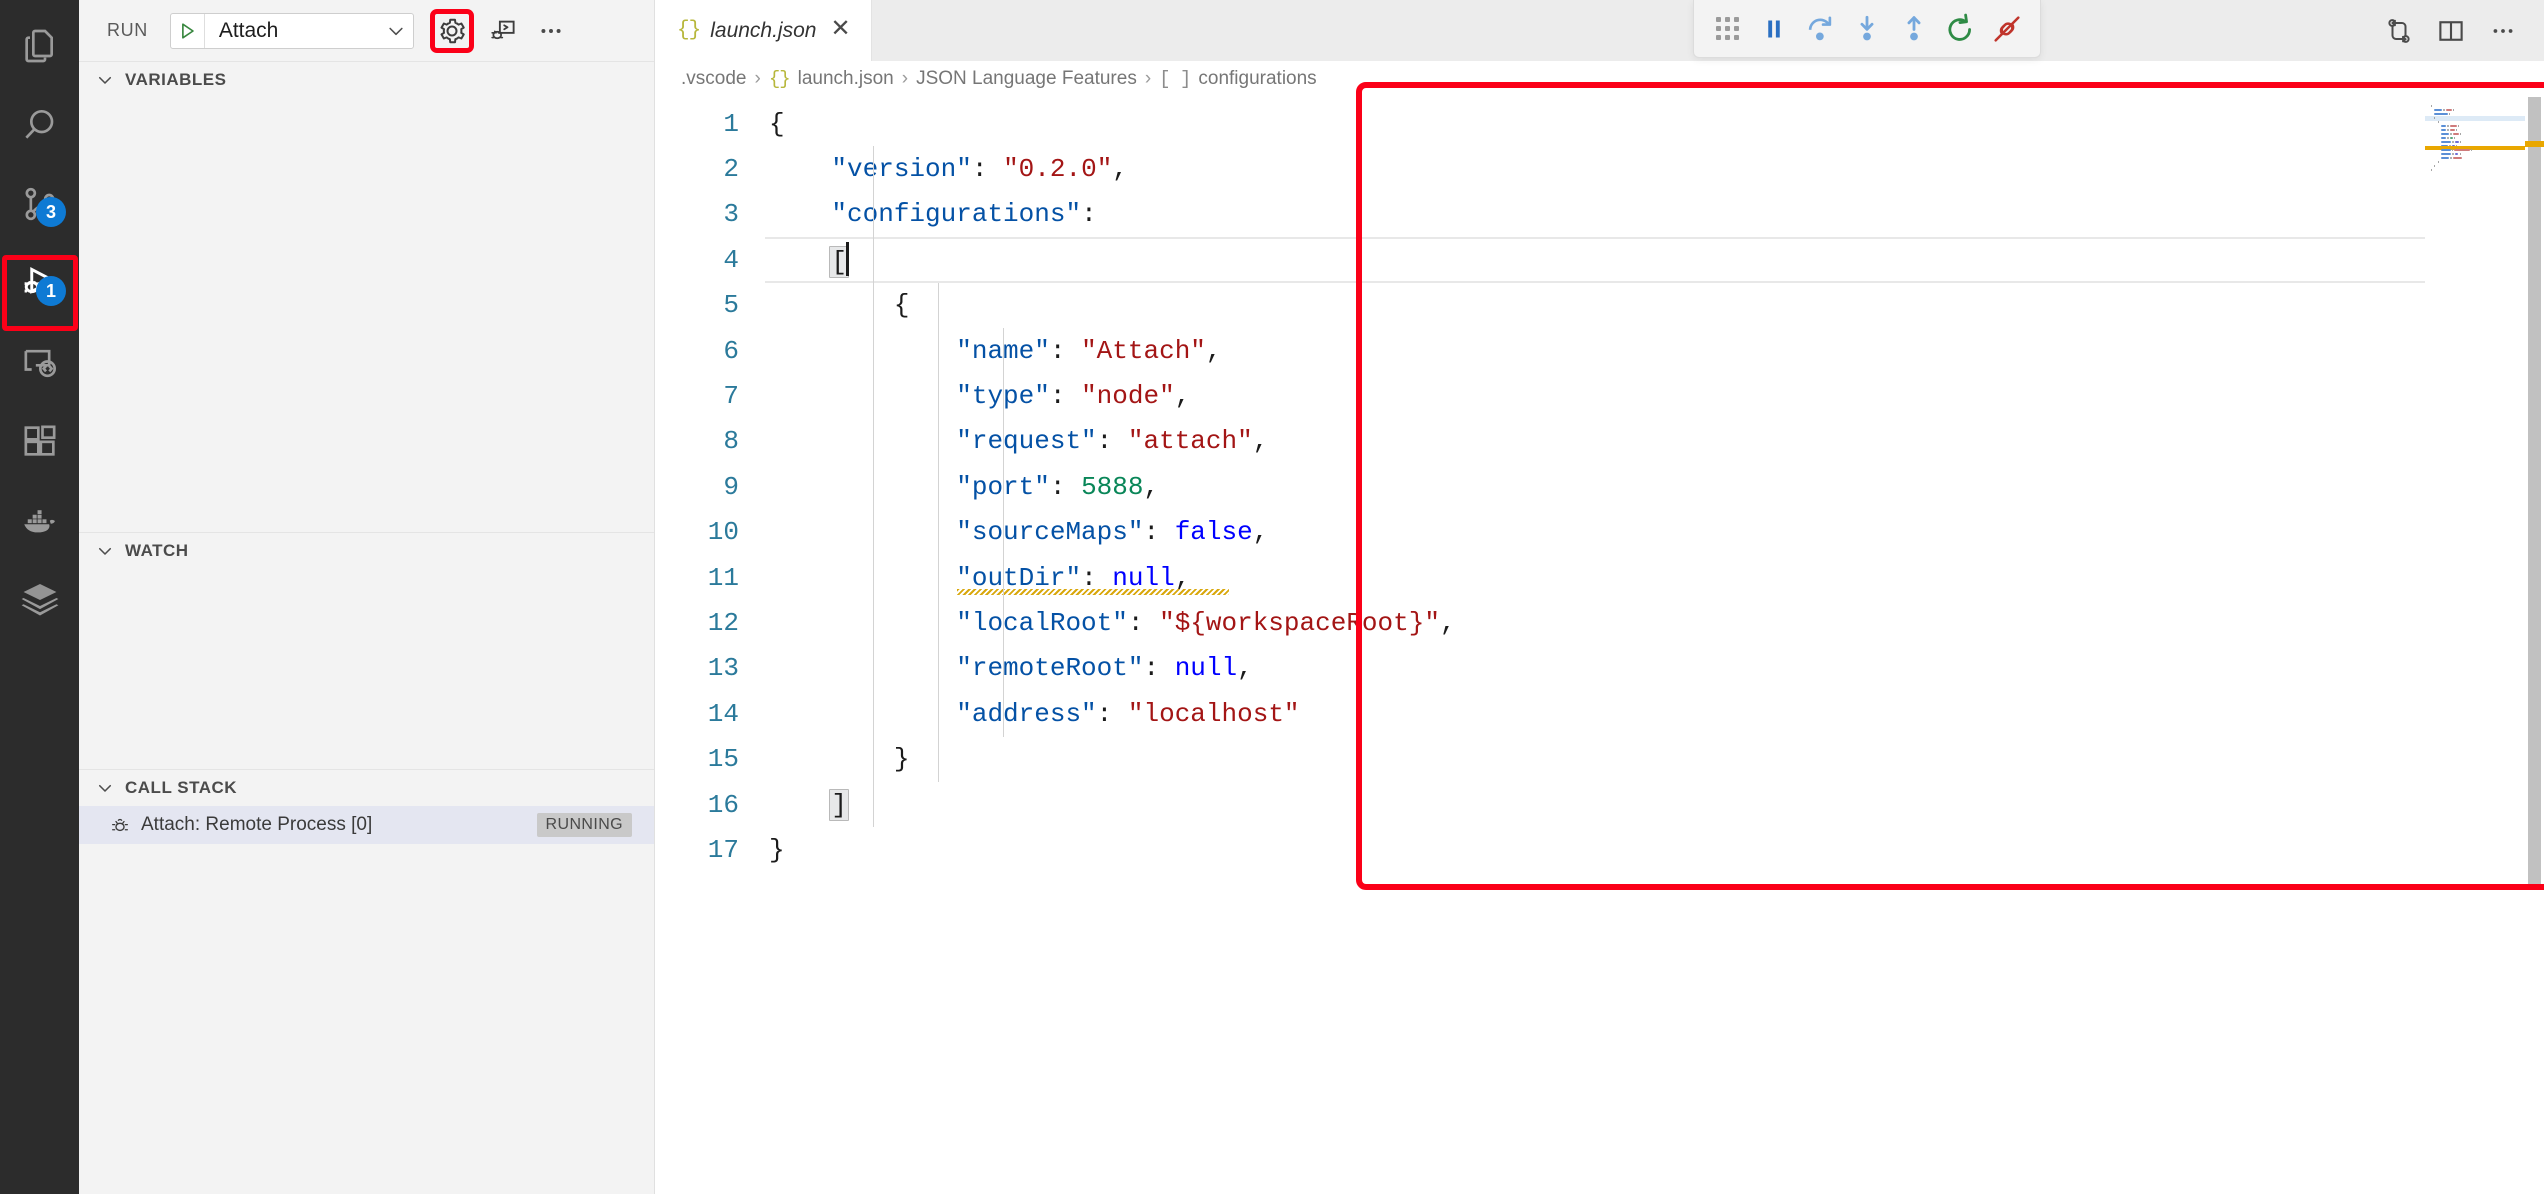 The image size is (2544, 1194). What do you see at coordinates (1654, 579) in the screenshot?
I see `code-line-text: "outDir": null,` at bounding box center [1654, 579].